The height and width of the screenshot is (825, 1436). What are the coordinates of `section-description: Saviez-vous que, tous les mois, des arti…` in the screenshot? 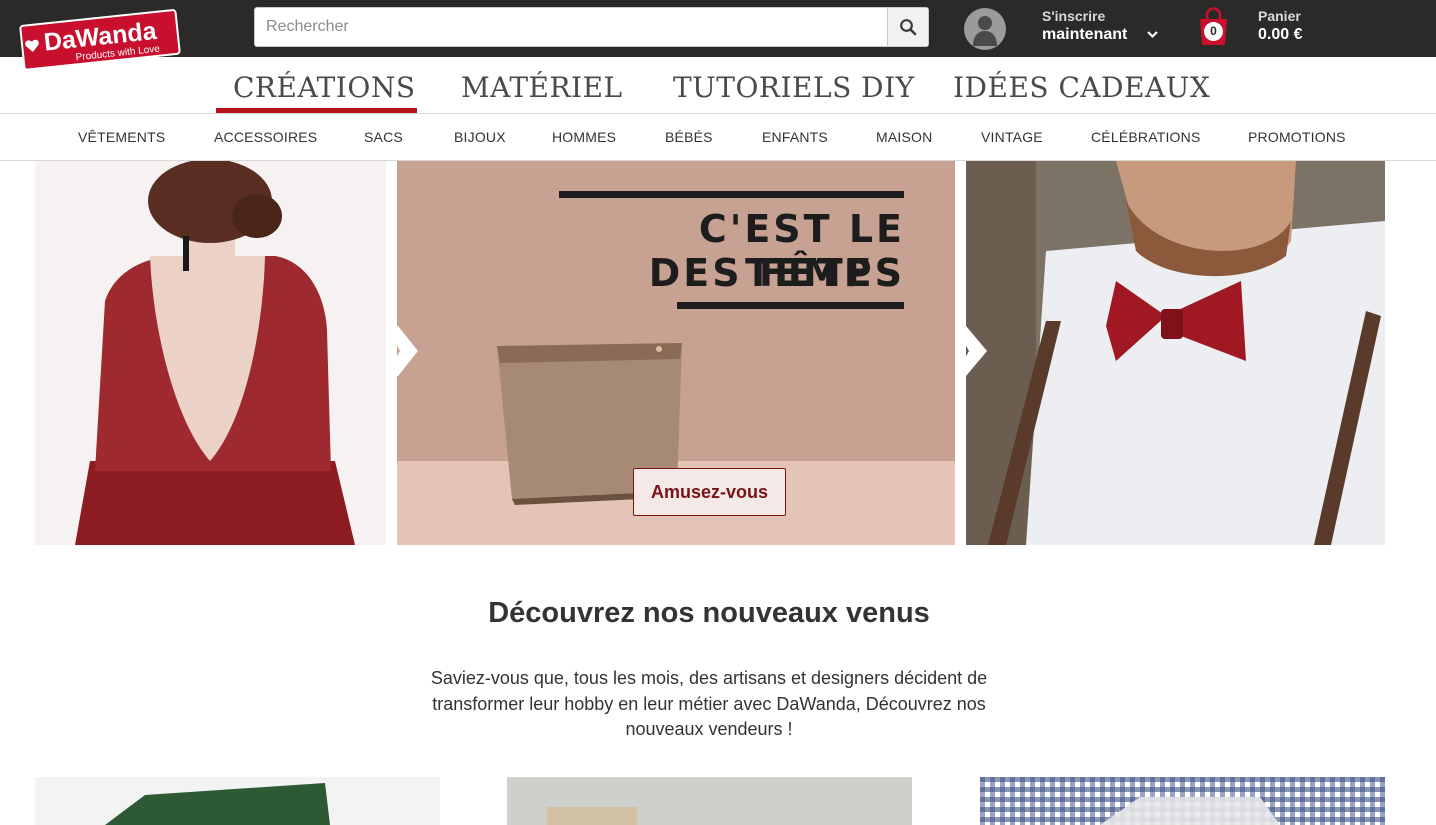 It's located at (709, 703).